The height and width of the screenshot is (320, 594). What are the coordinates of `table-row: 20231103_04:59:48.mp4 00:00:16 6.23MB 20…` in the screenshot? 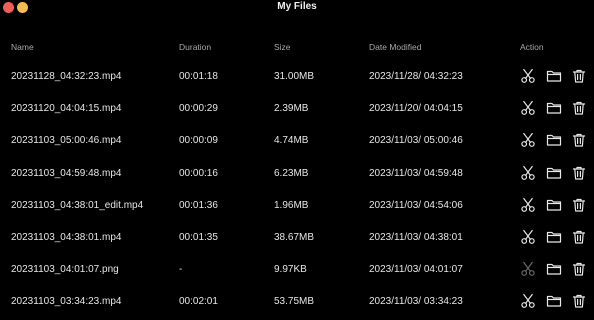 It's located at (297, 176).